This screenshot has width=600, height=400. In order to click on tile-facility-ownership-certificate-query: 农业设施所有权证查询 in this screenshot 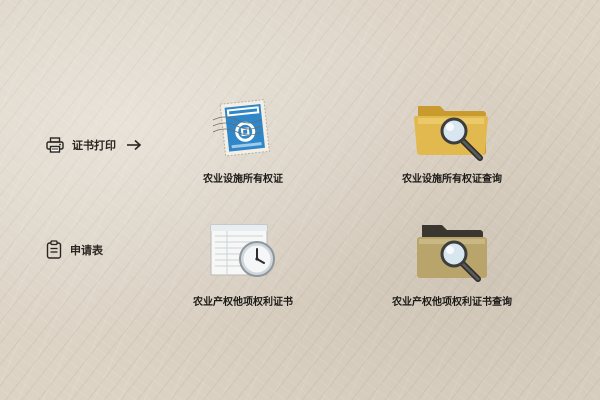, I will do `click(452, 140)`.